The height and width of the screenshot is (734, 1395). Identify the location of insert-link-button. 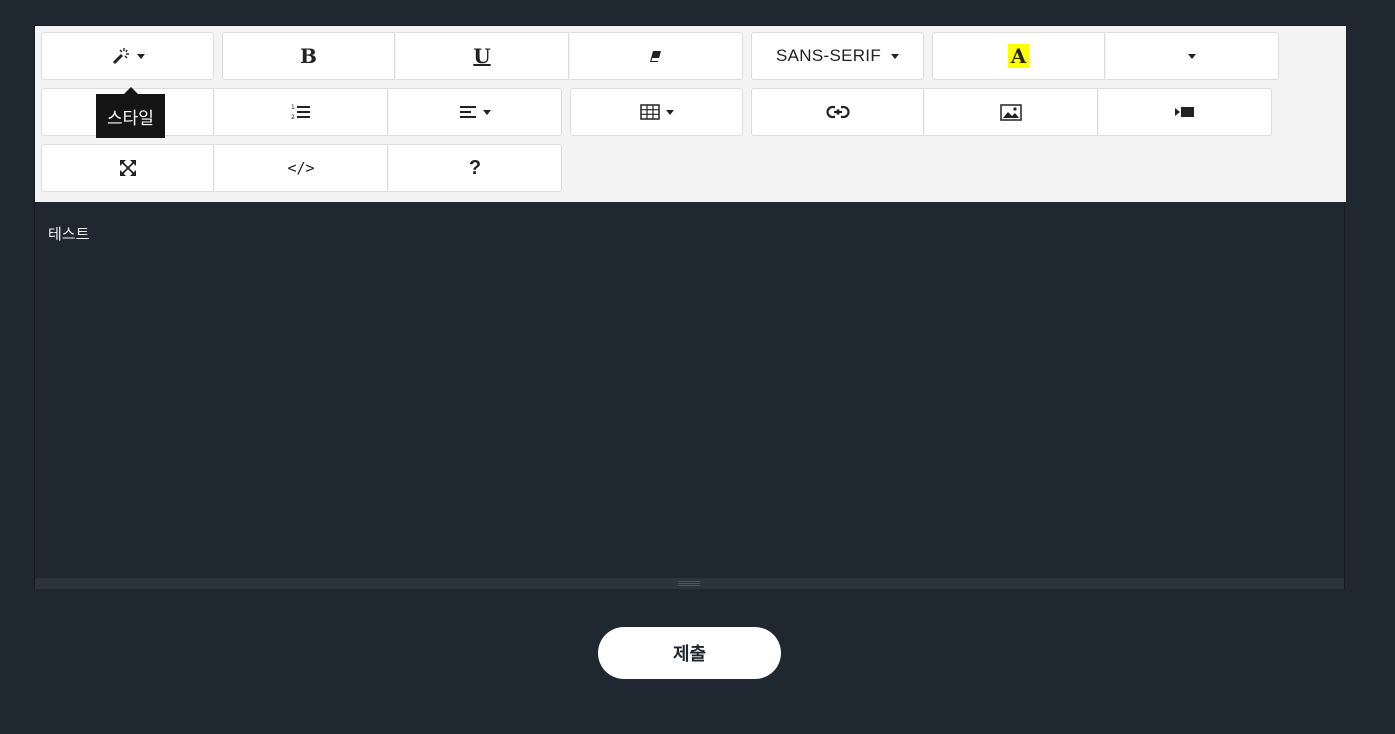
(837, 112).